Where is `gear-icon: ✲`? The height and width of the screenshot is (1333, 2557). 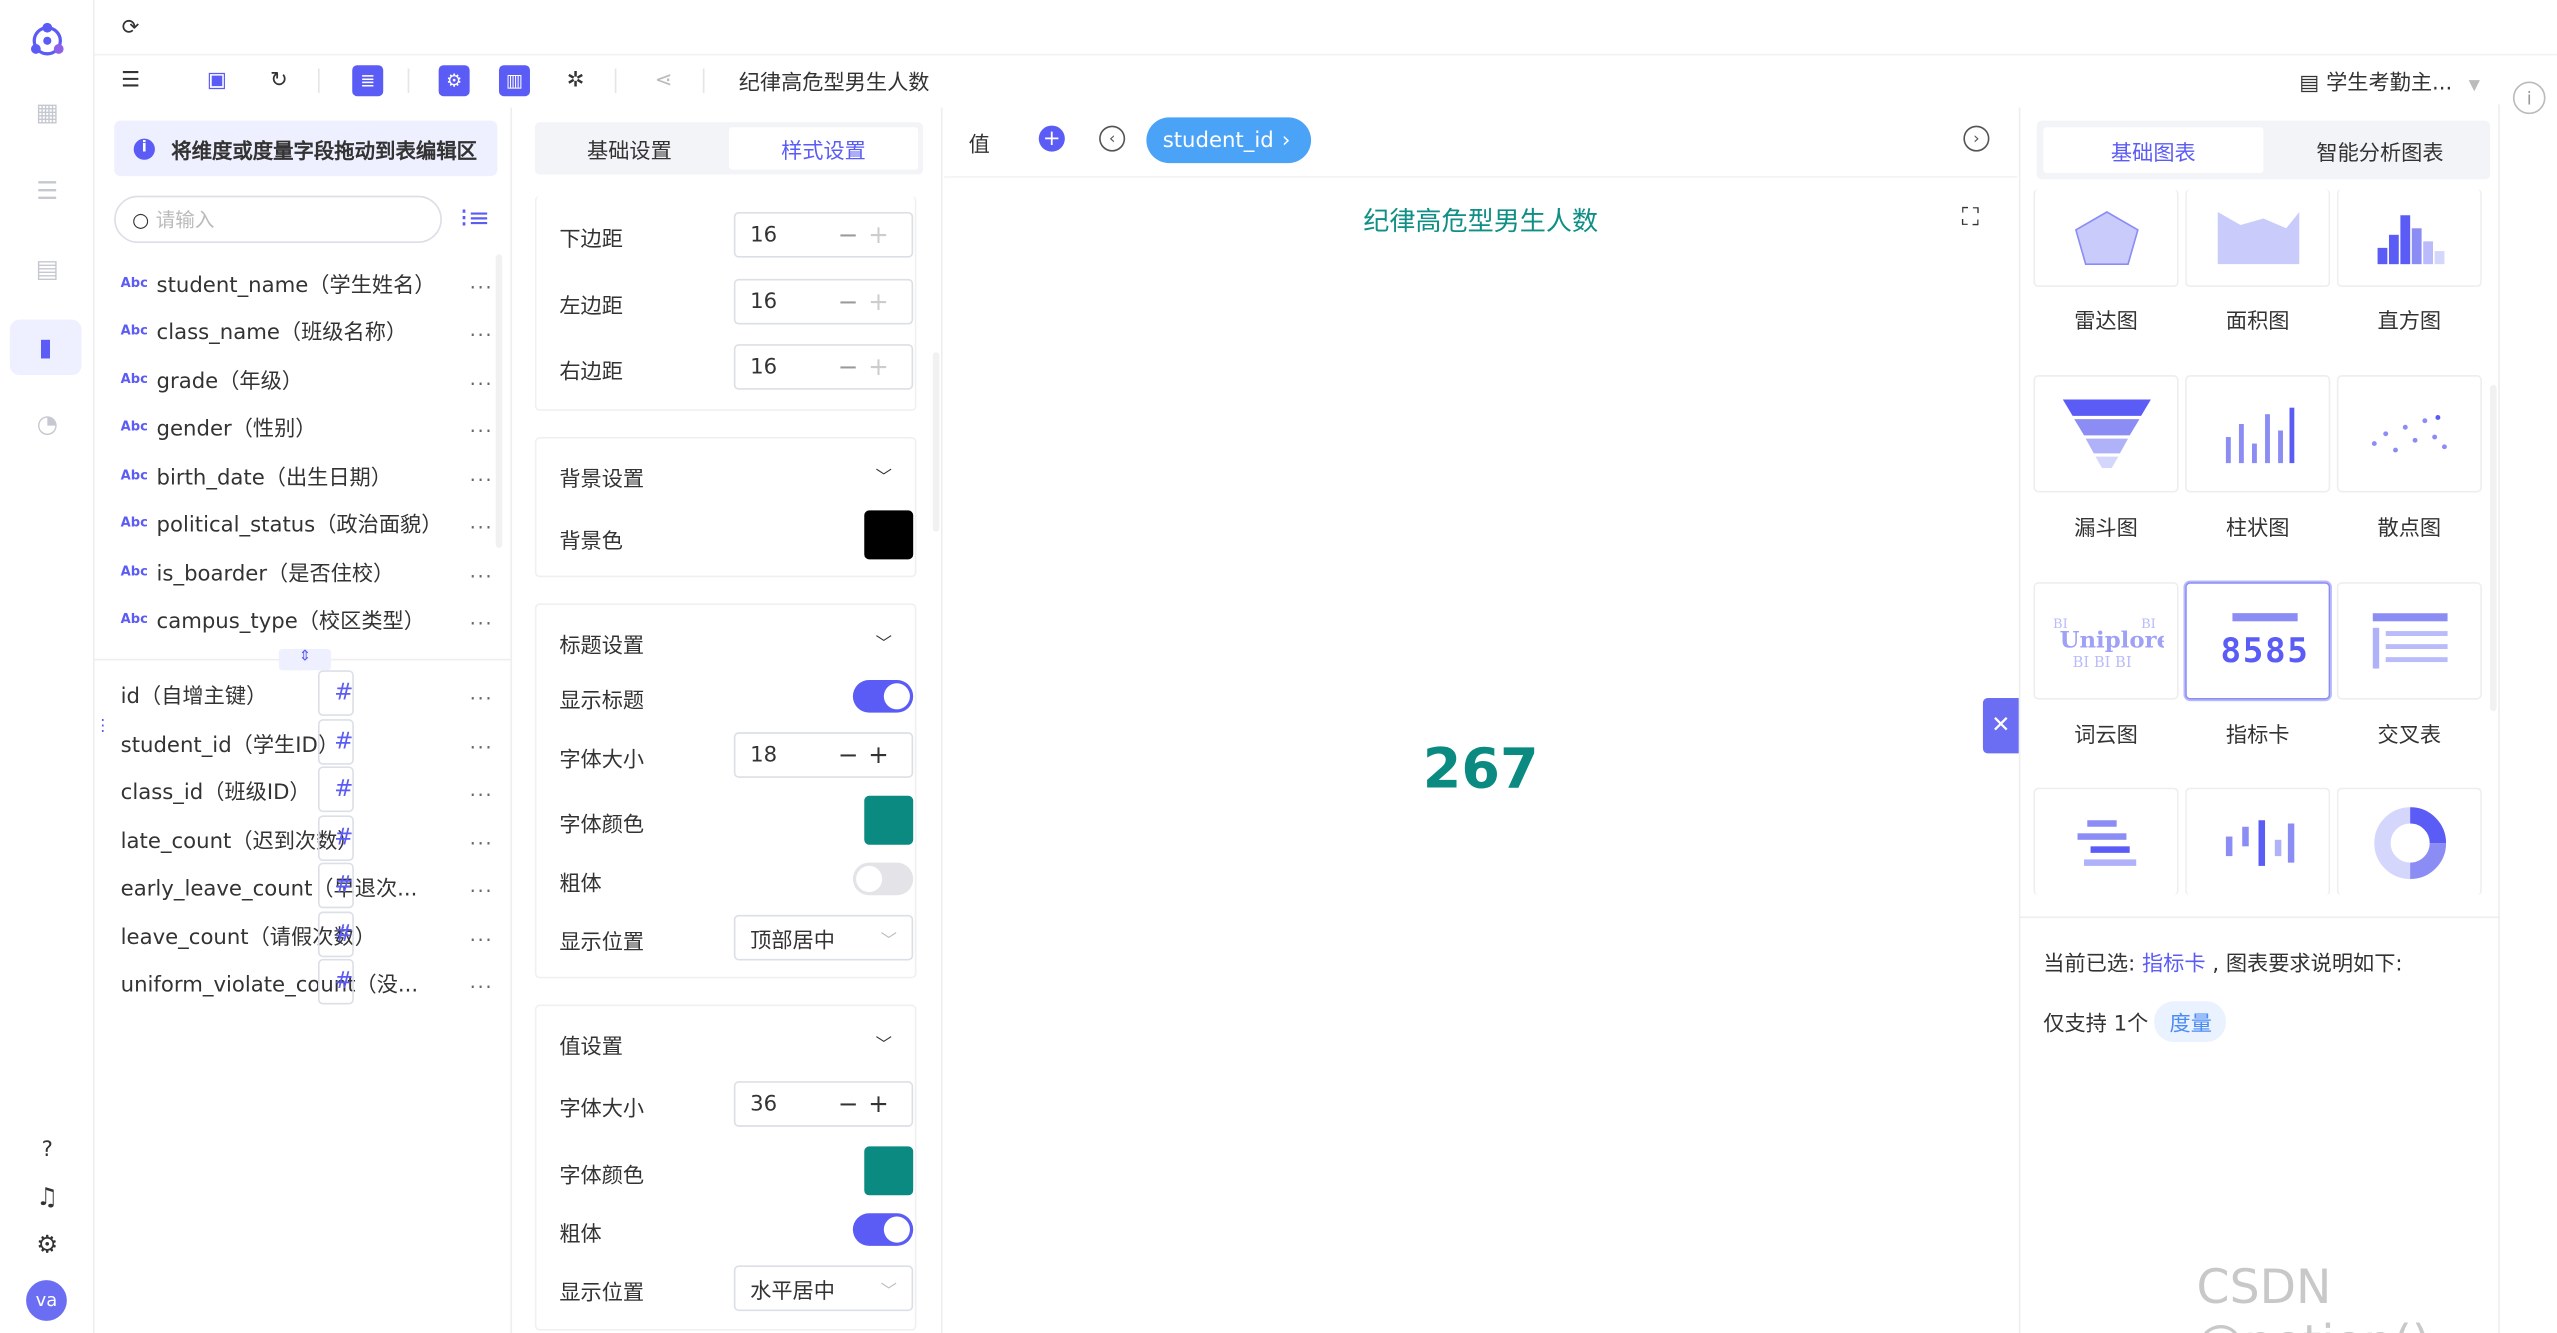
gear-icon: ✲ is located at coordinates (575, 80).